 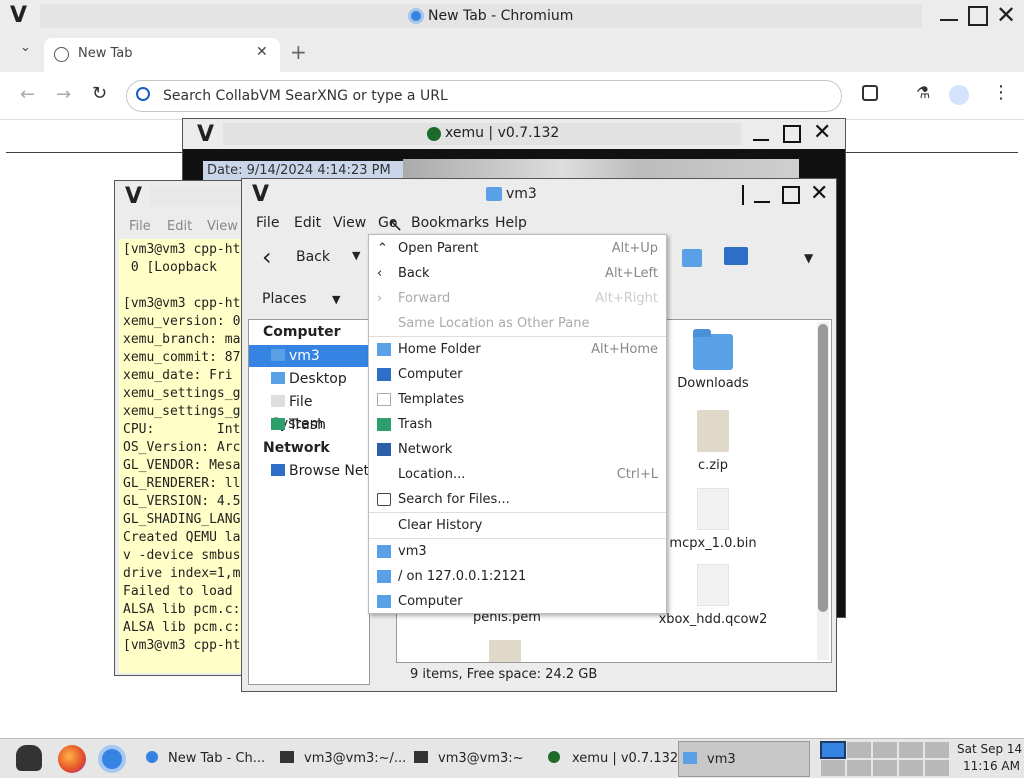 I want to click on terminal-menu-edit: Edit, so click(x=179, y=226).